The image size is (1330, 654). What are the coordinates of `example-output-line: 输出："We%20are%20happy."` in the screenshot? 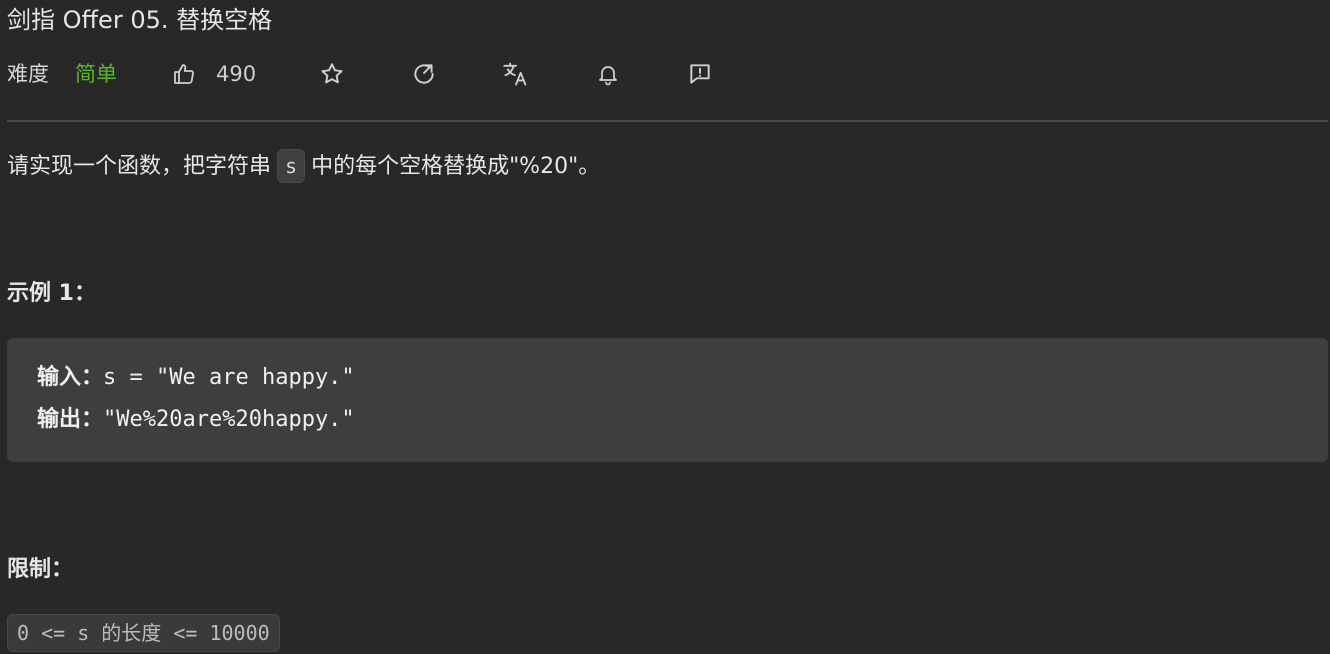 It's located at (196, 420).